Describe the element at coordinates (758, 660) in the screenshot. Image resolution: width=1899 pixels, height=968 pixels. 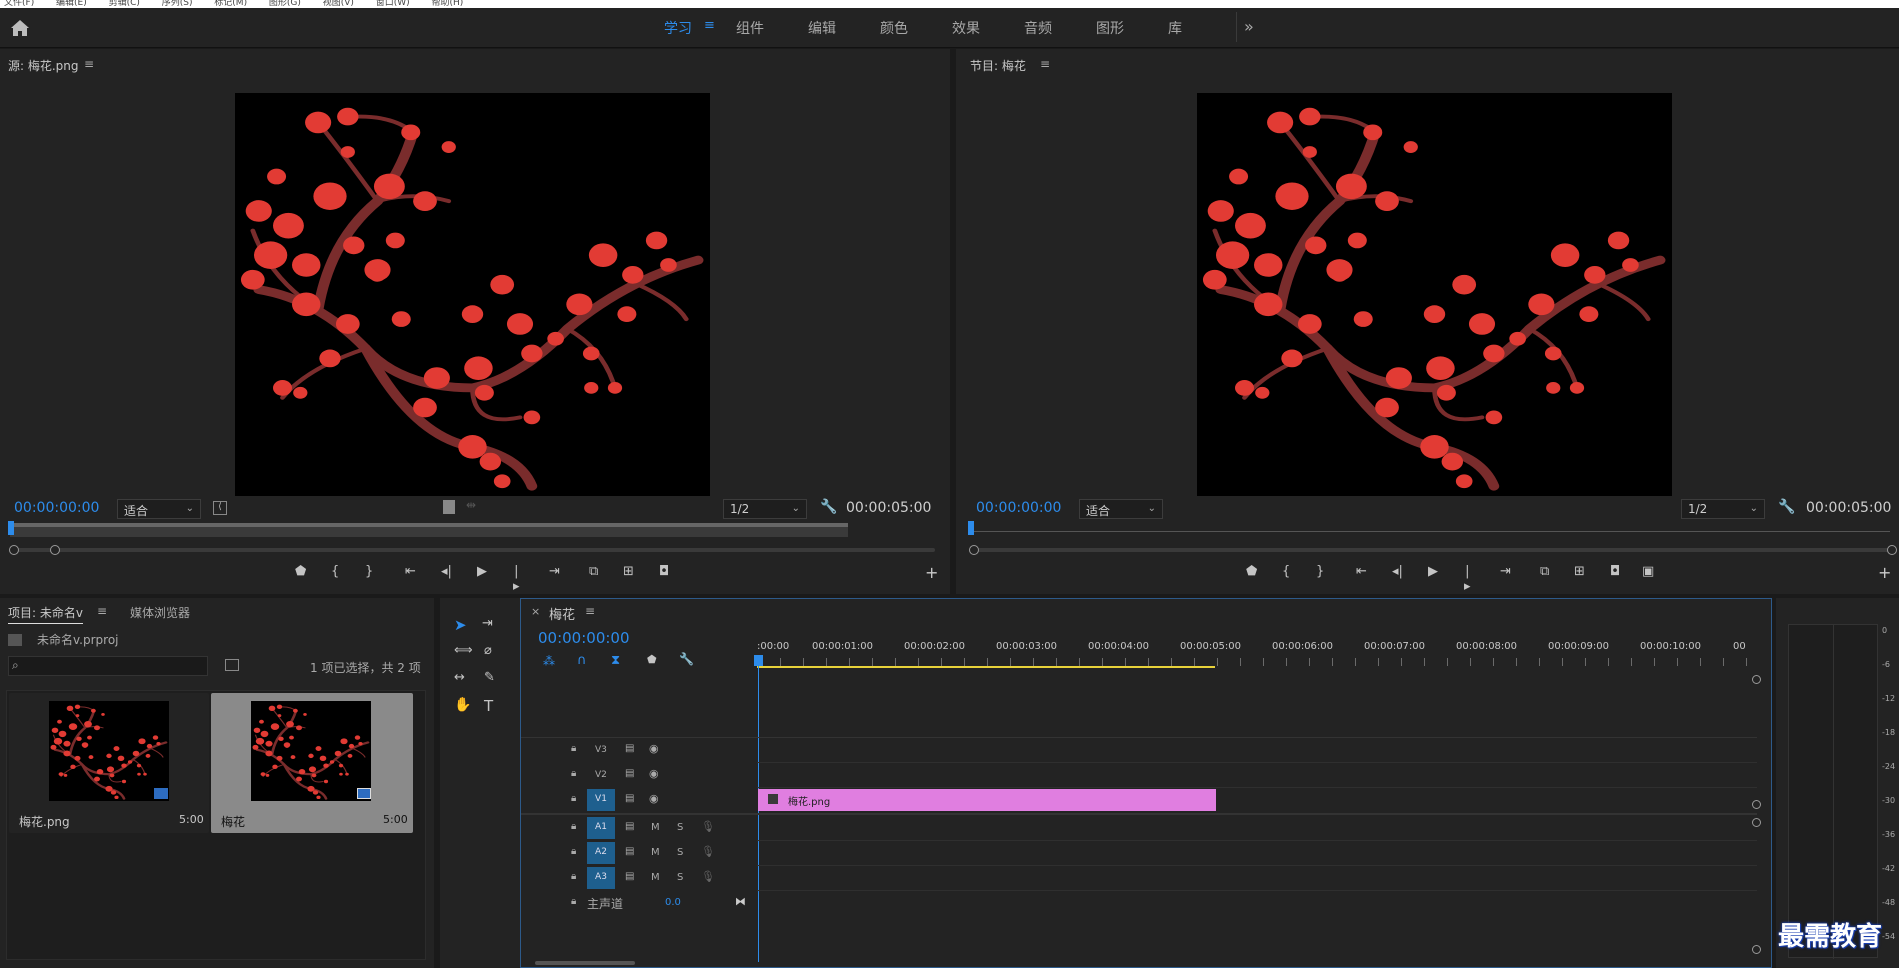
I see `timeline-playhead-handle` at that location.